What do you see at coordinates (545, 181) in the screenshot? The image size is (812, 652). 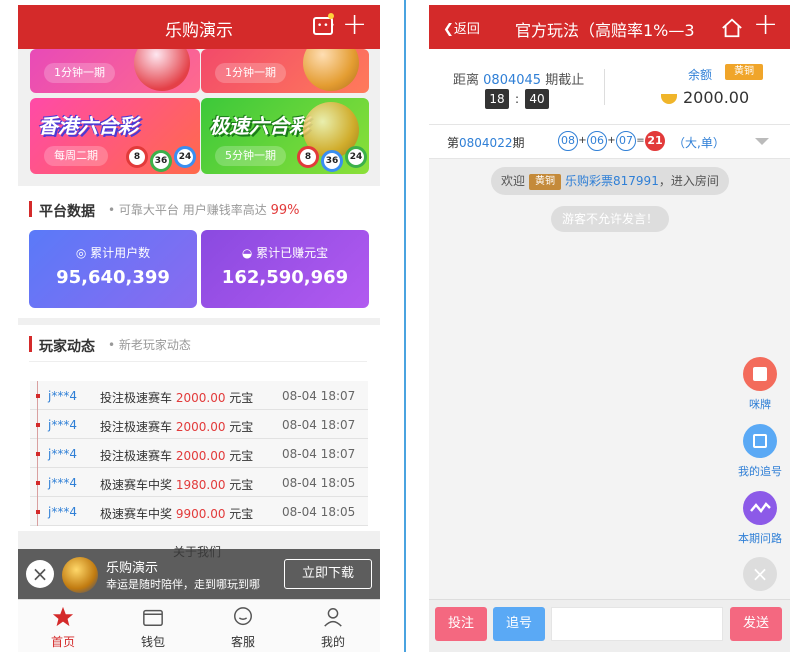 I see `user-rank-badge: 黄铜` at bounding box center [545, 181].